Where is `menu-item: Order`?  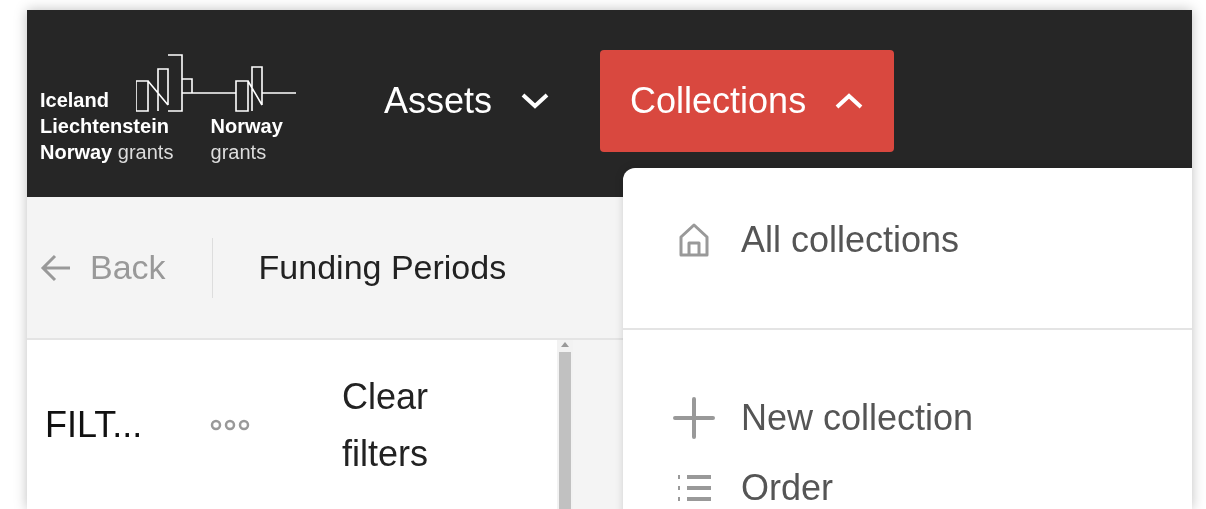 menu-item: Order is located at coordinates (932, 488).